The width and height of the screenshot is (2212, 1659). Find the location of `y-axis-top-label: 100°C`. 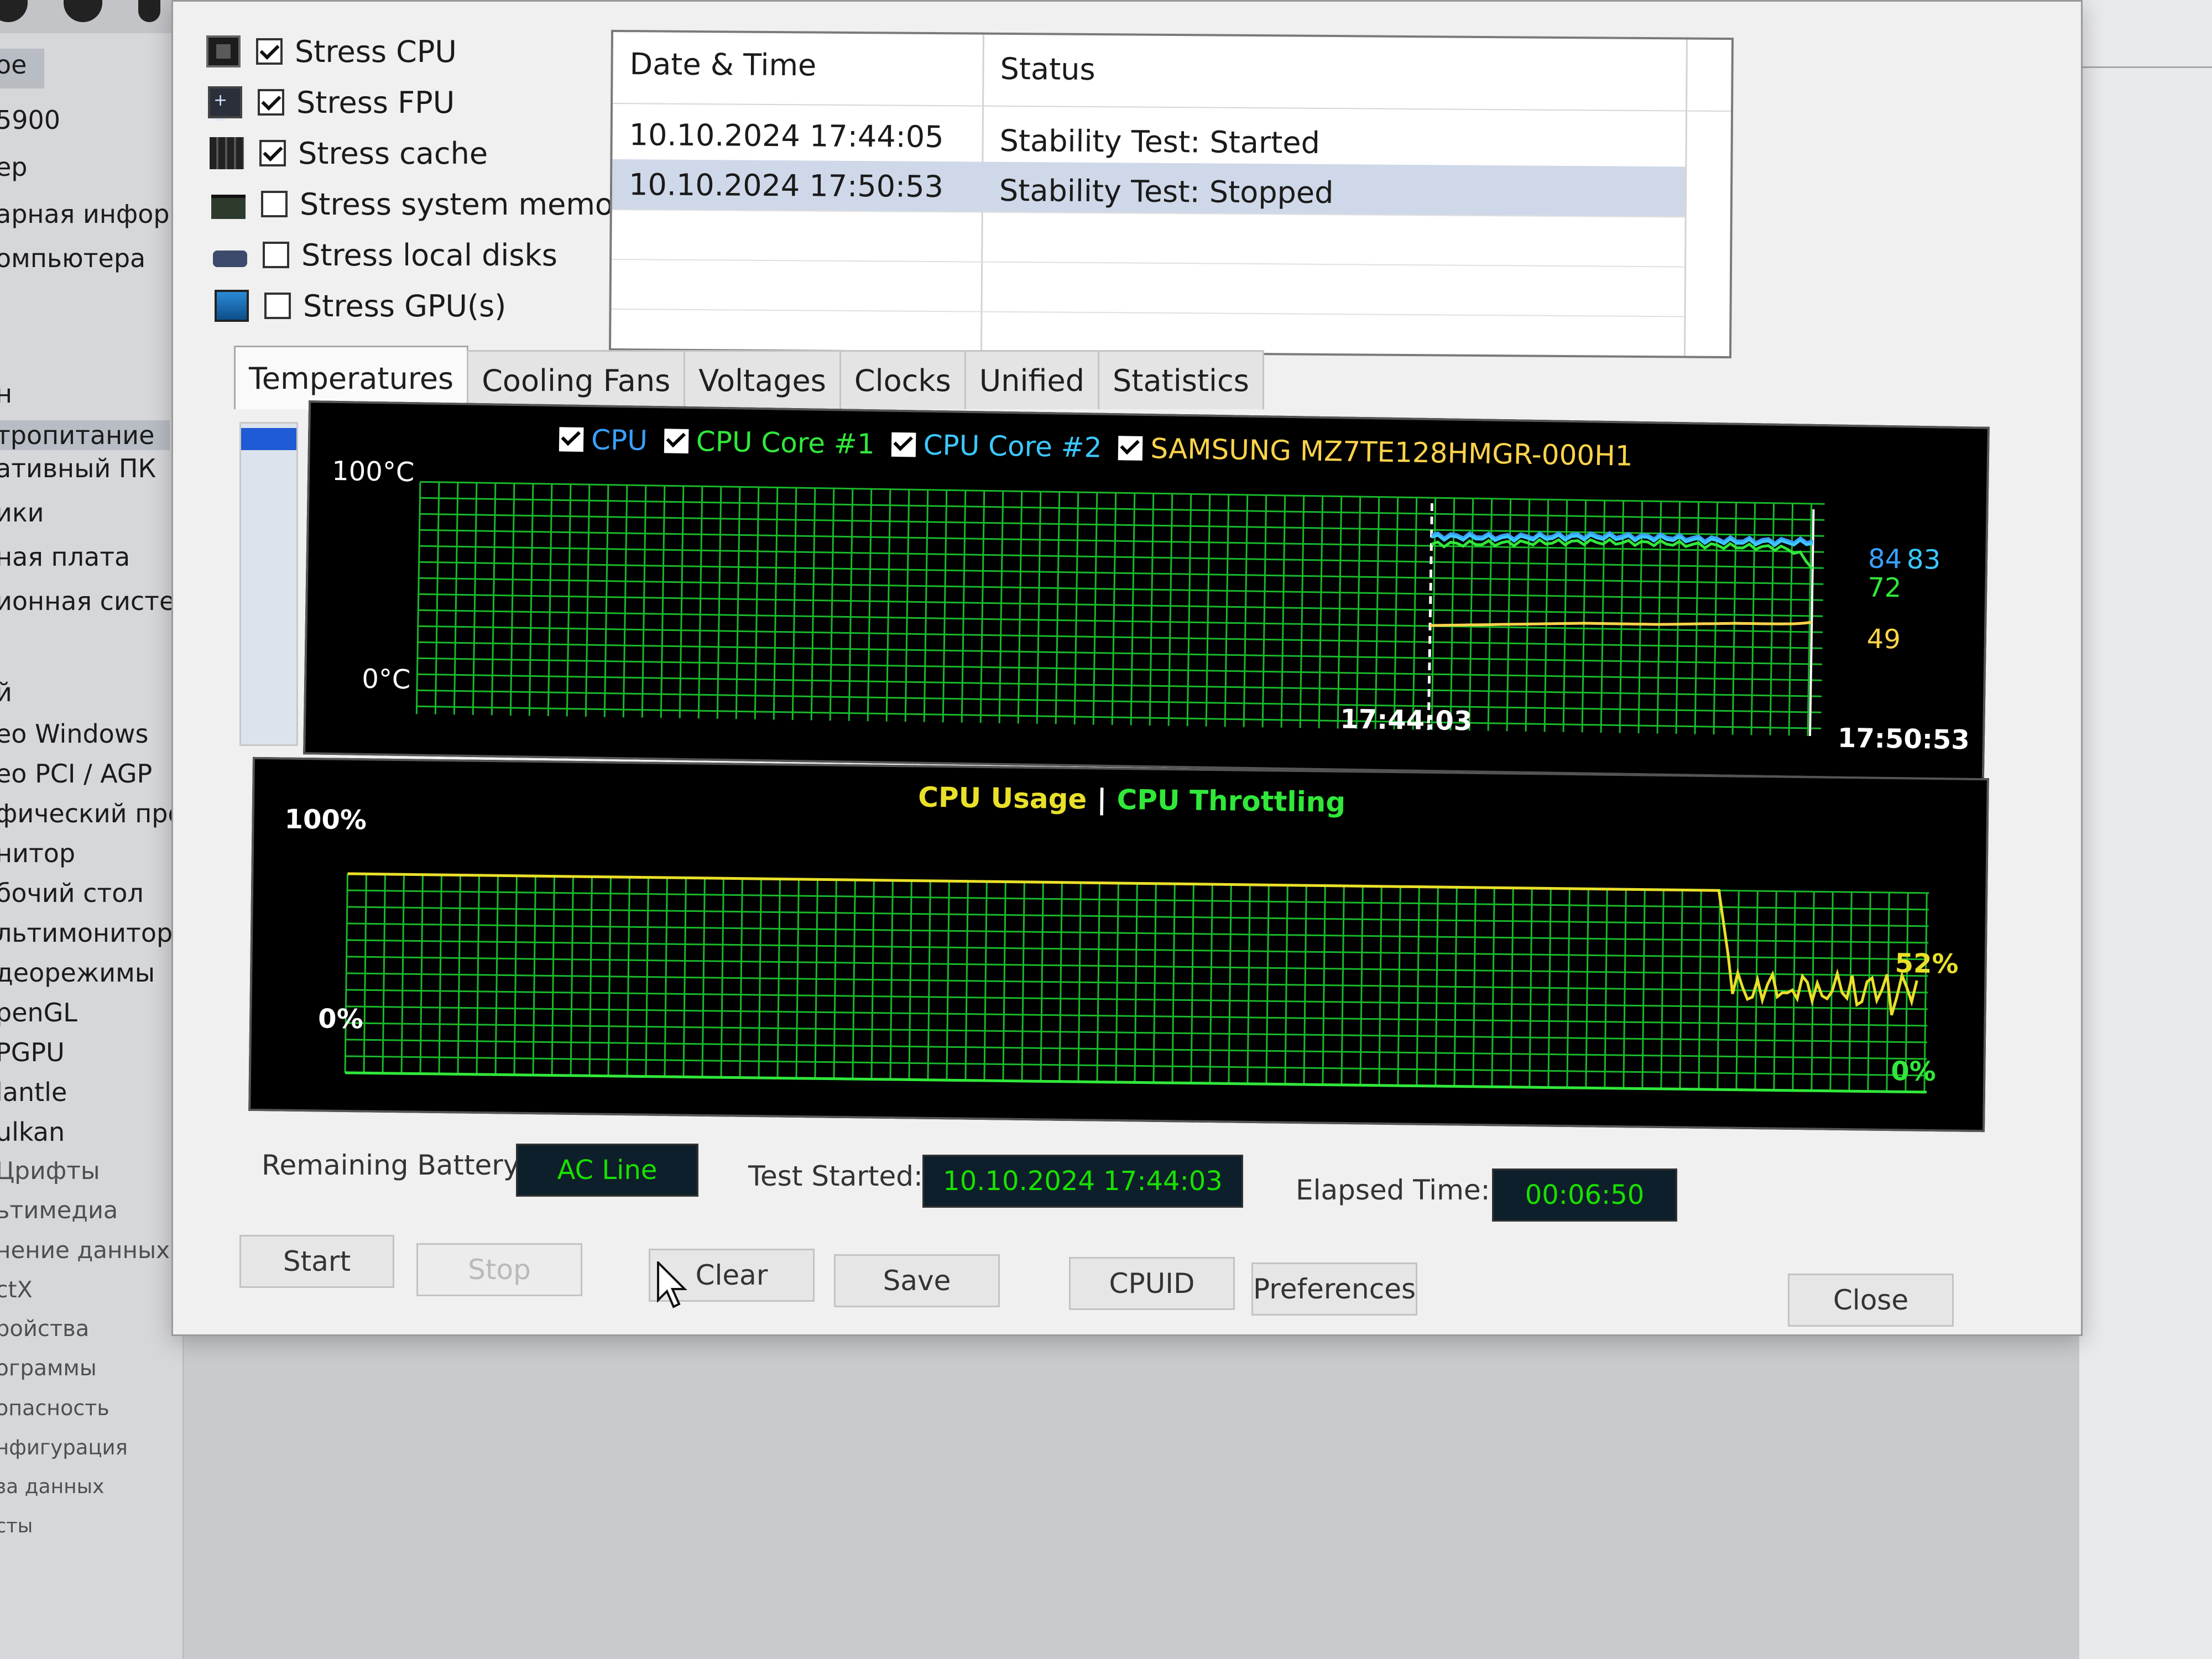

y-axis-top-label: 100°C is located at coordinates (373, 472).